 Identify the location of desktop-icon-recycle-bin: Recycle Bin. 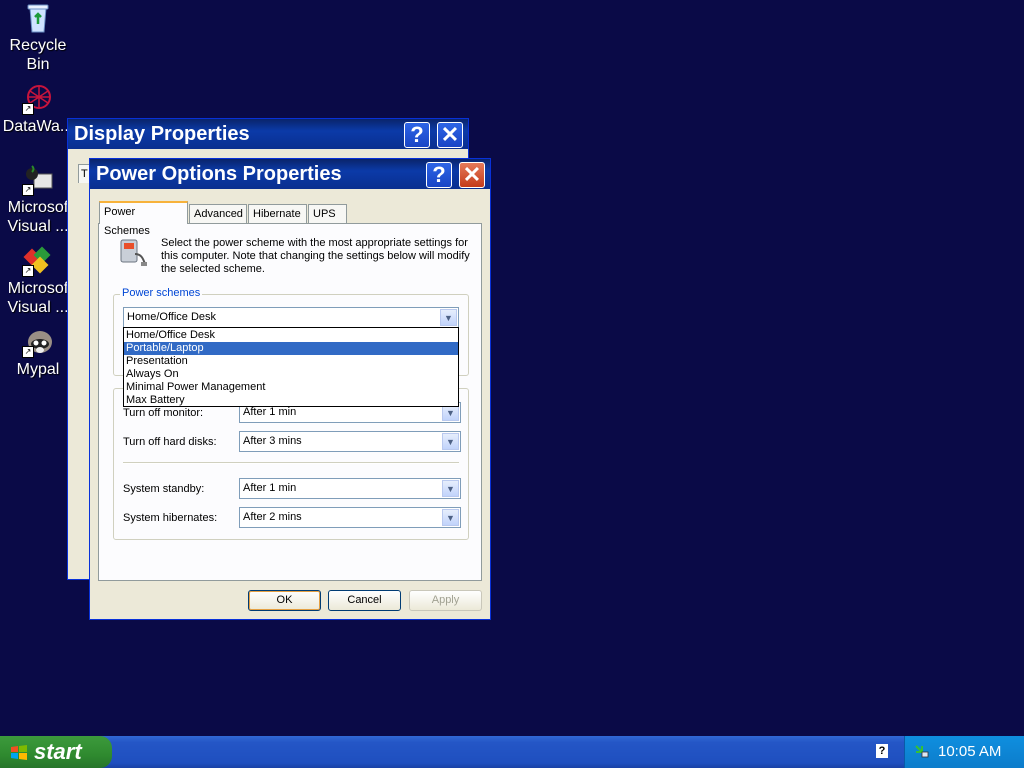
(38, 38).